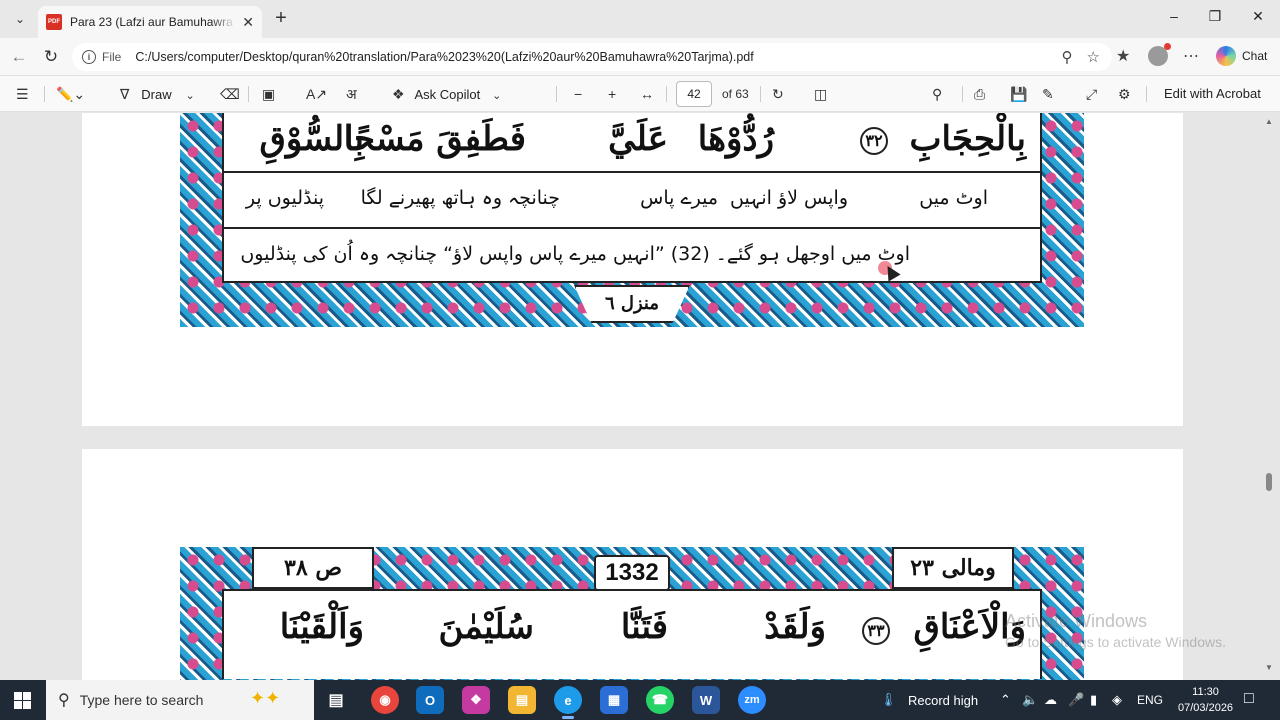 This screenshot has height=720, width=1280. I want to click on chevron-up-icon: ⌃, so click(1005, 700).